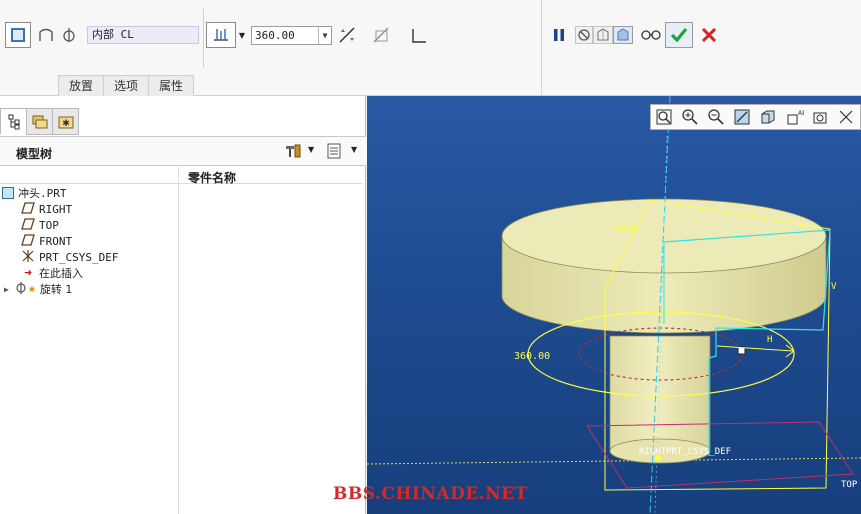 The width and height of the screenshot is (861, 514). I want to click on angle-value: 360.00, so click(275, 35).